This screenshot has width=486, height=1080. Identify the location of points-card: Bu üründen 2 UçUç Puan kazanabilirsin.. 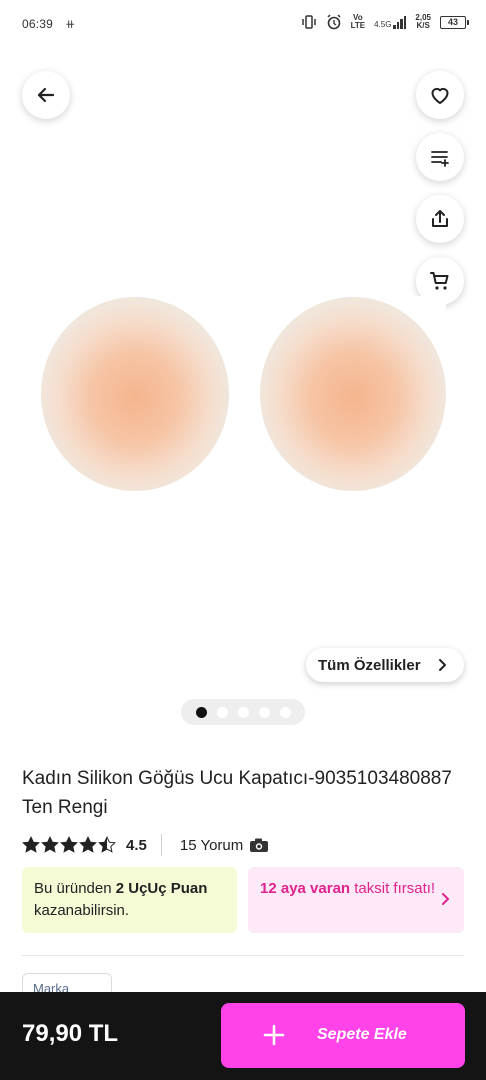
(129, 900).